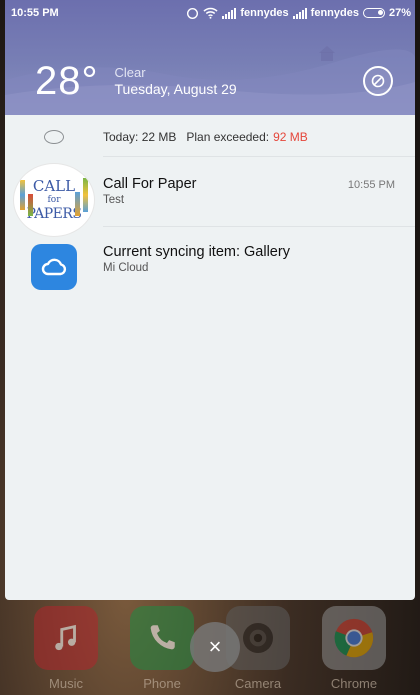 This screenshot has width=420, height=695. What do you see at coordinates (162, 683) in the screenshot?
I see `dock-app-label: Phone` at bounding box center [162, 683].